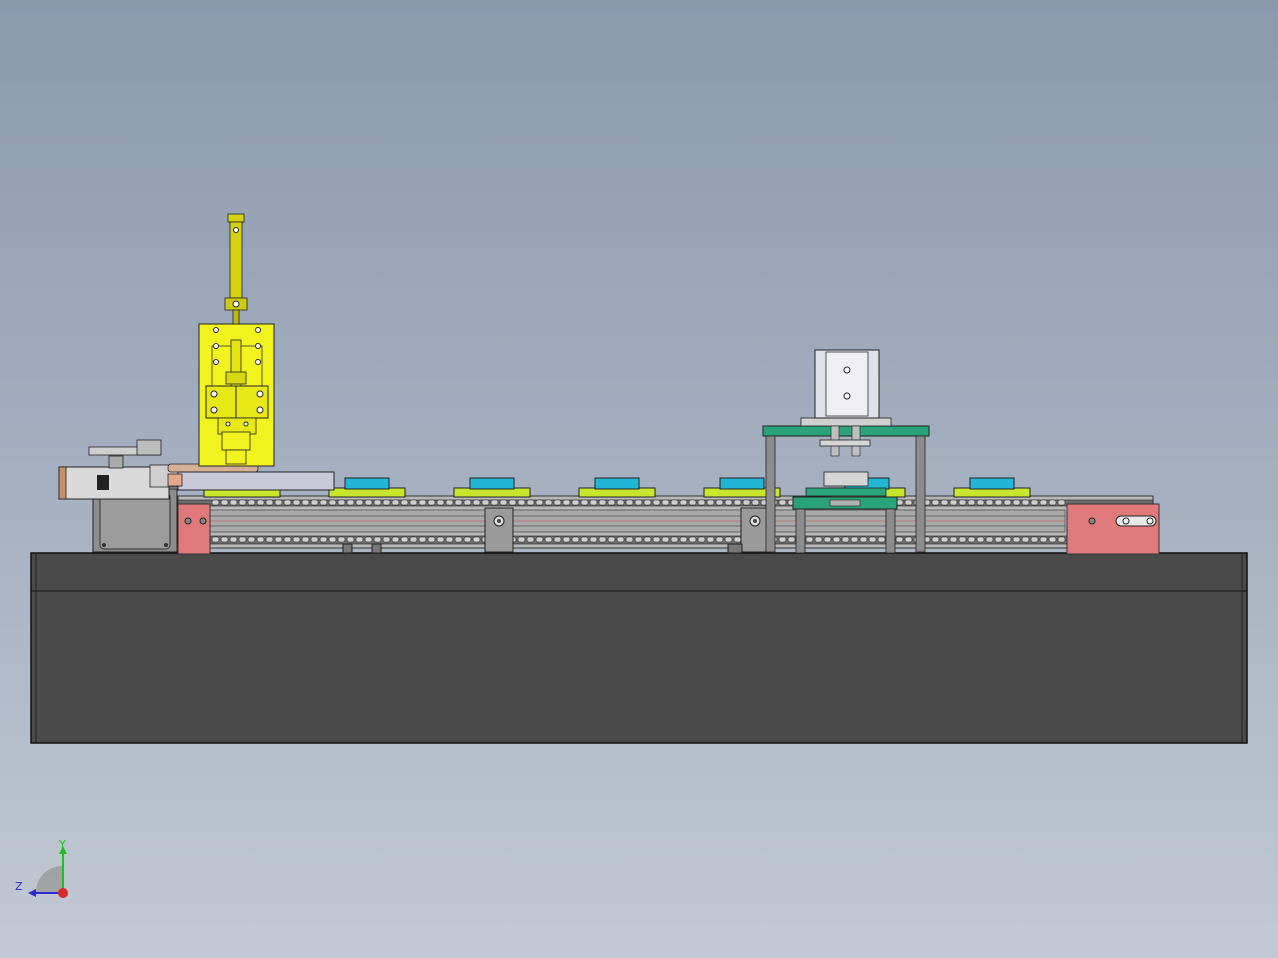 The height and width of the screenshot is (958, 1278). Describe the element at coordinates (44, 871) in the screenshot. I see `coordinate-triad: Y Z` at that location.